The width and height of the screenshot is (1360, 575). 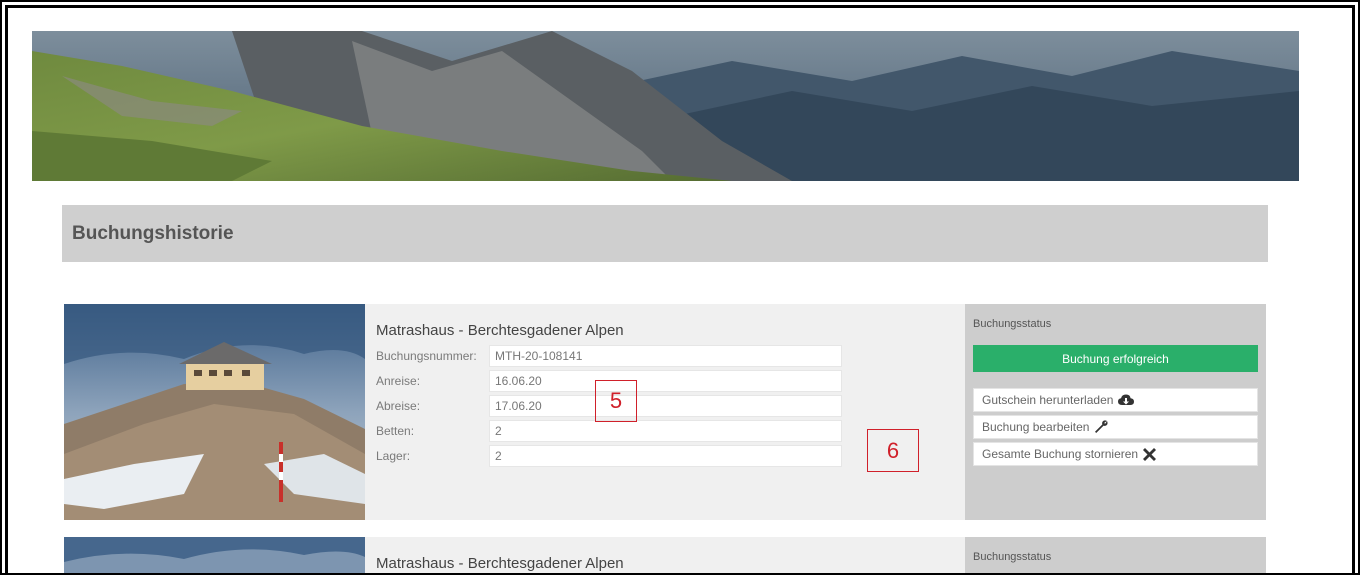 What do you see at coordinates (153, 233) in the screenshot?
I see `page-title: Buchungshistorie` at bounding box center [153, 233].